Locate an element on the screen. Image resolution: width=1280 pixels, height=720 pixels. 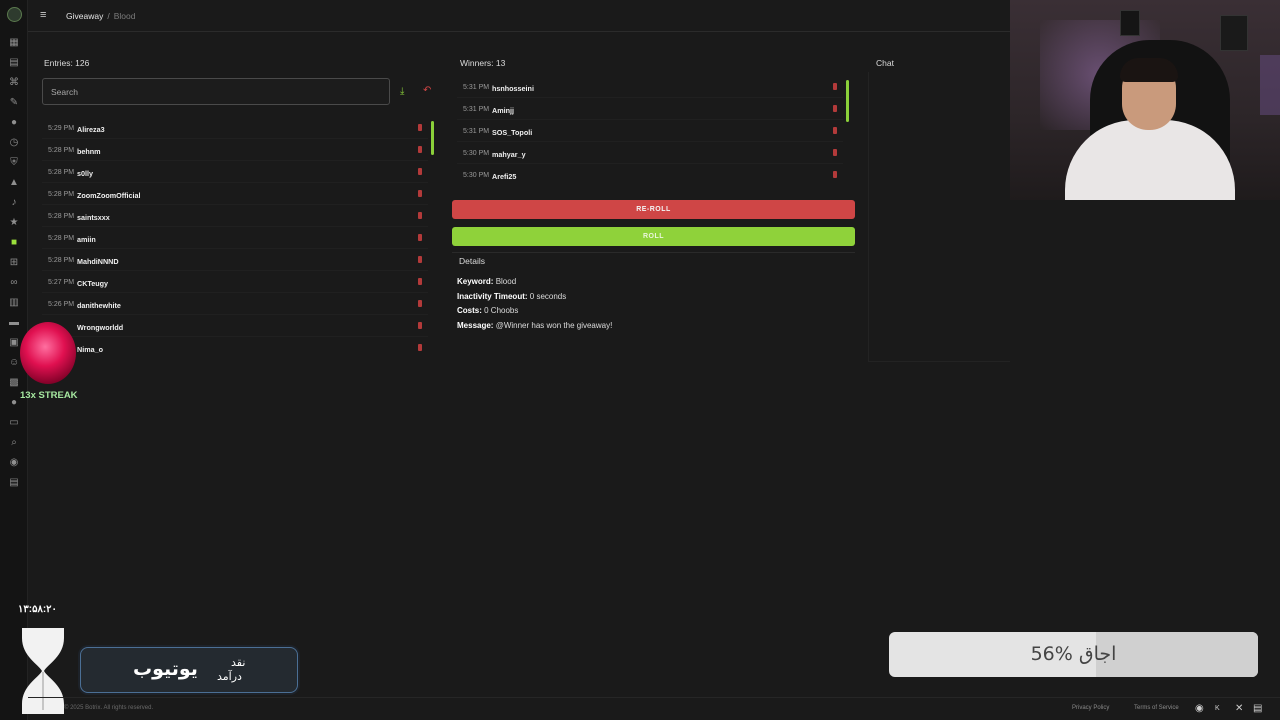
monitor-icon: ▭ is located at coordinates (14, 423).